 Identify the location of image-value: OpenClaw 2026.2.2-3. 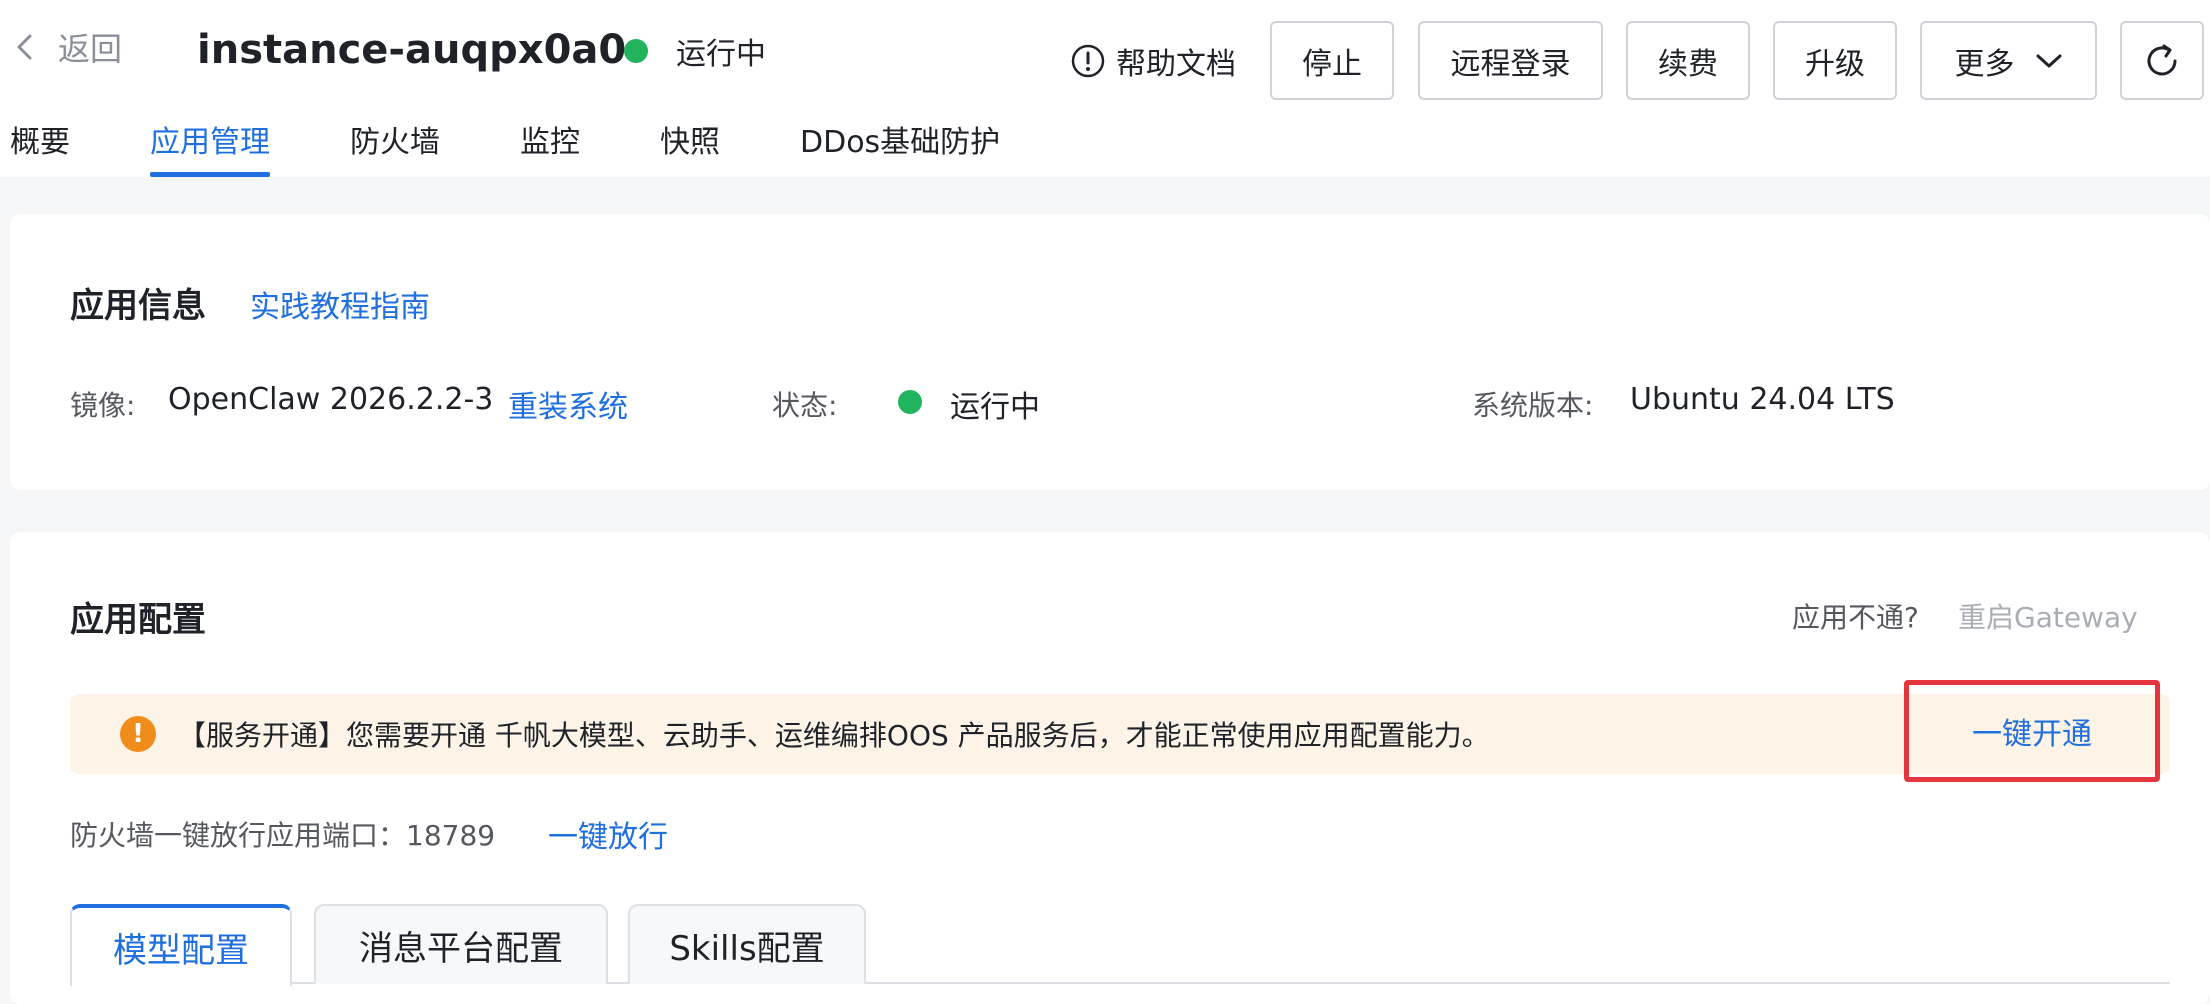
(331, 399).